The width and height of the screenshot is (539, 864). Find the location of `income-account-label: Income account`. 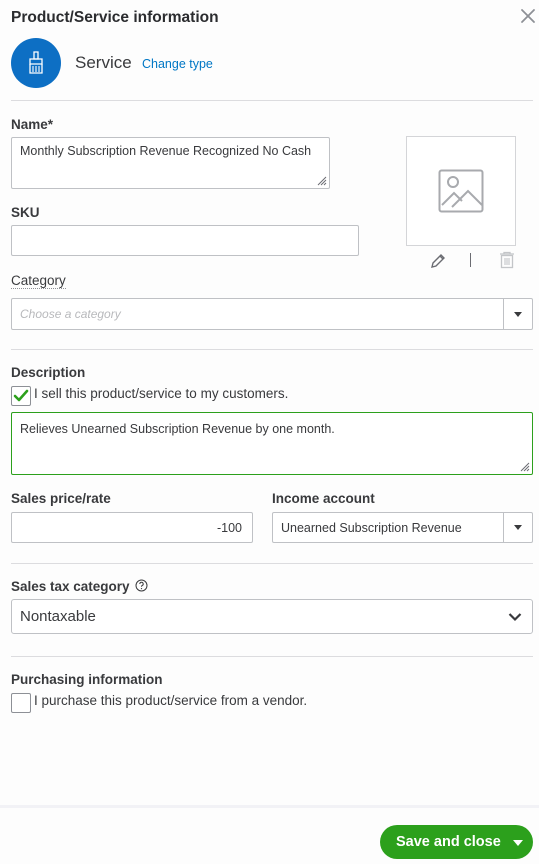

income-account-label: Income account is located at coordinates (323, 498).